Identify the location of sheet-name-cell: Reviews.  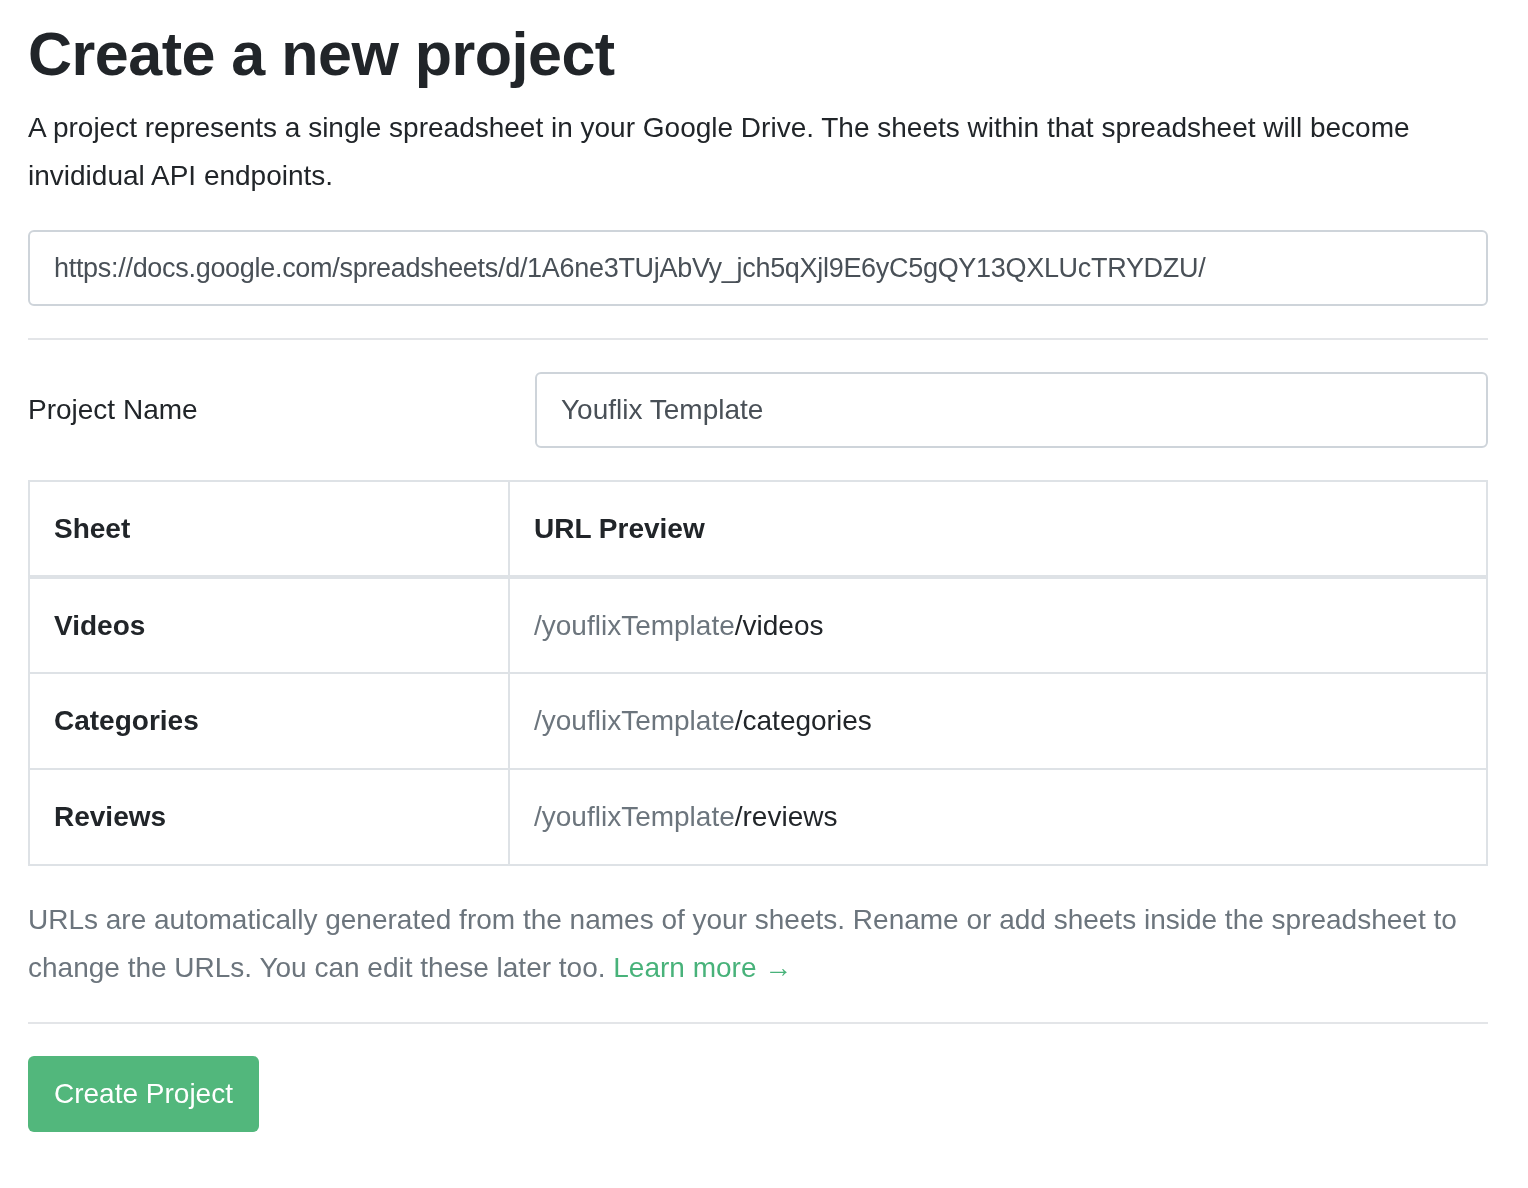
(269, 817).